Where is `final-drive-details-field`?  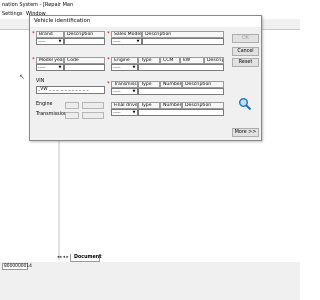
final-drive-details-field is located at coordinates (181, 112).